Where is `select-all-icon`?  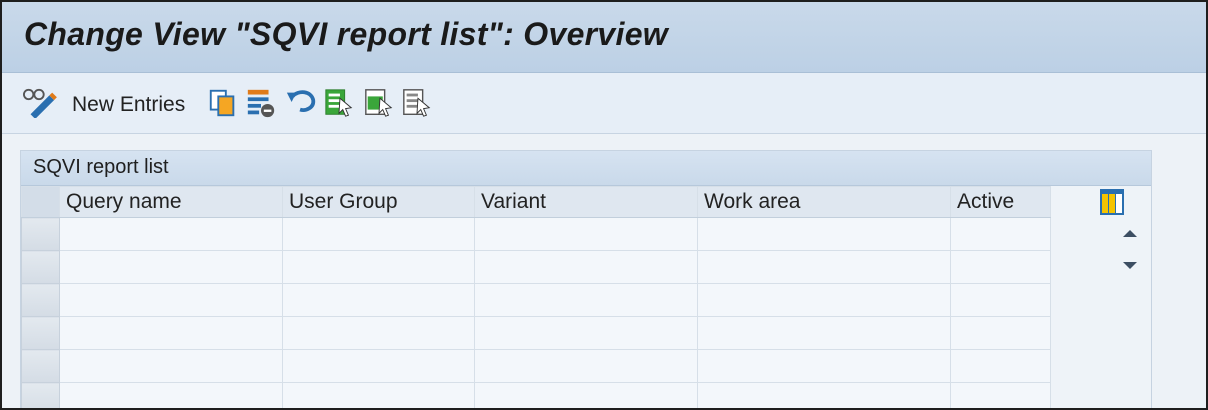 select-all-icon is located at coordinates (339, 103).